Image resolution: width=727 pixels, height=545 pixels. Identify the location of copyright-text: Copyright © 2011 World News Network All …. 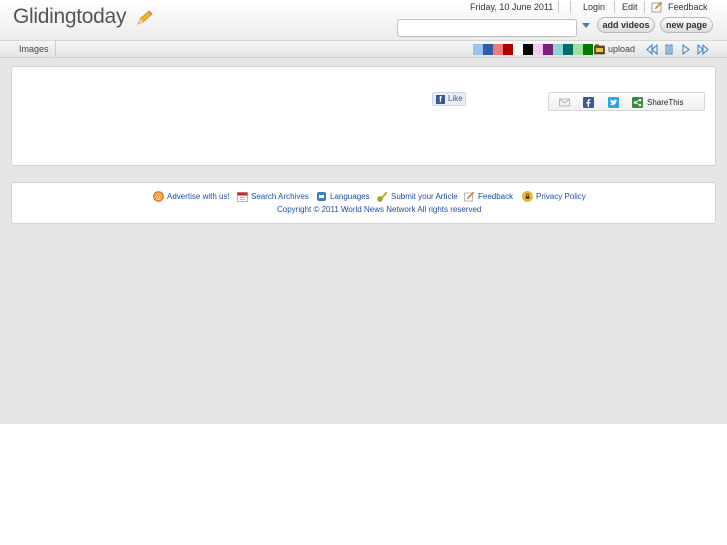
(379, 209).